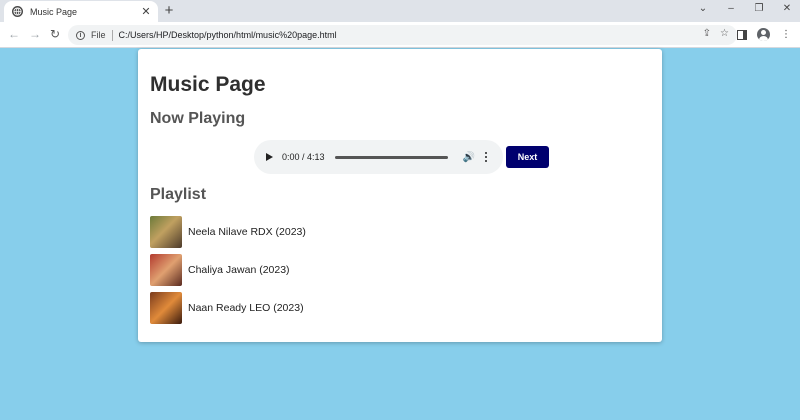  What do you see at coordinates (14, 34) in the screenshot?
I see `back-icon: ←` at bounding box center [14, 34].